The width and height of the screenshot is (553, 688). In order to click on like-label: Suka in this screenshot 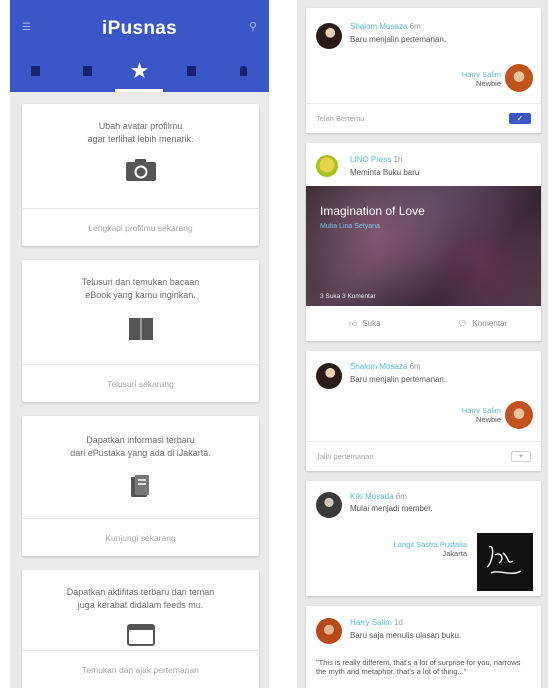, I will do `click(371, 323)`.